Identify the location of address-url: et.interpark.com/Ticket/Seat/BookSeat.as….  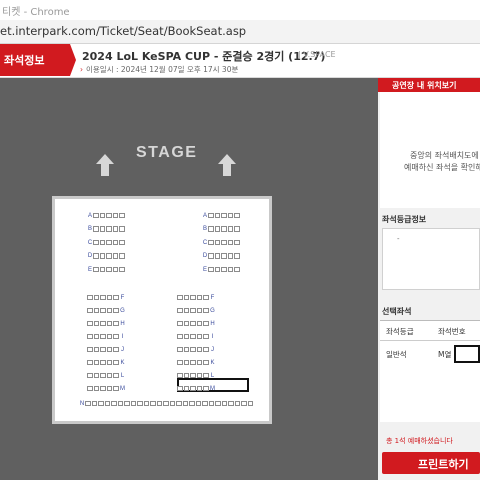
(123, 31).